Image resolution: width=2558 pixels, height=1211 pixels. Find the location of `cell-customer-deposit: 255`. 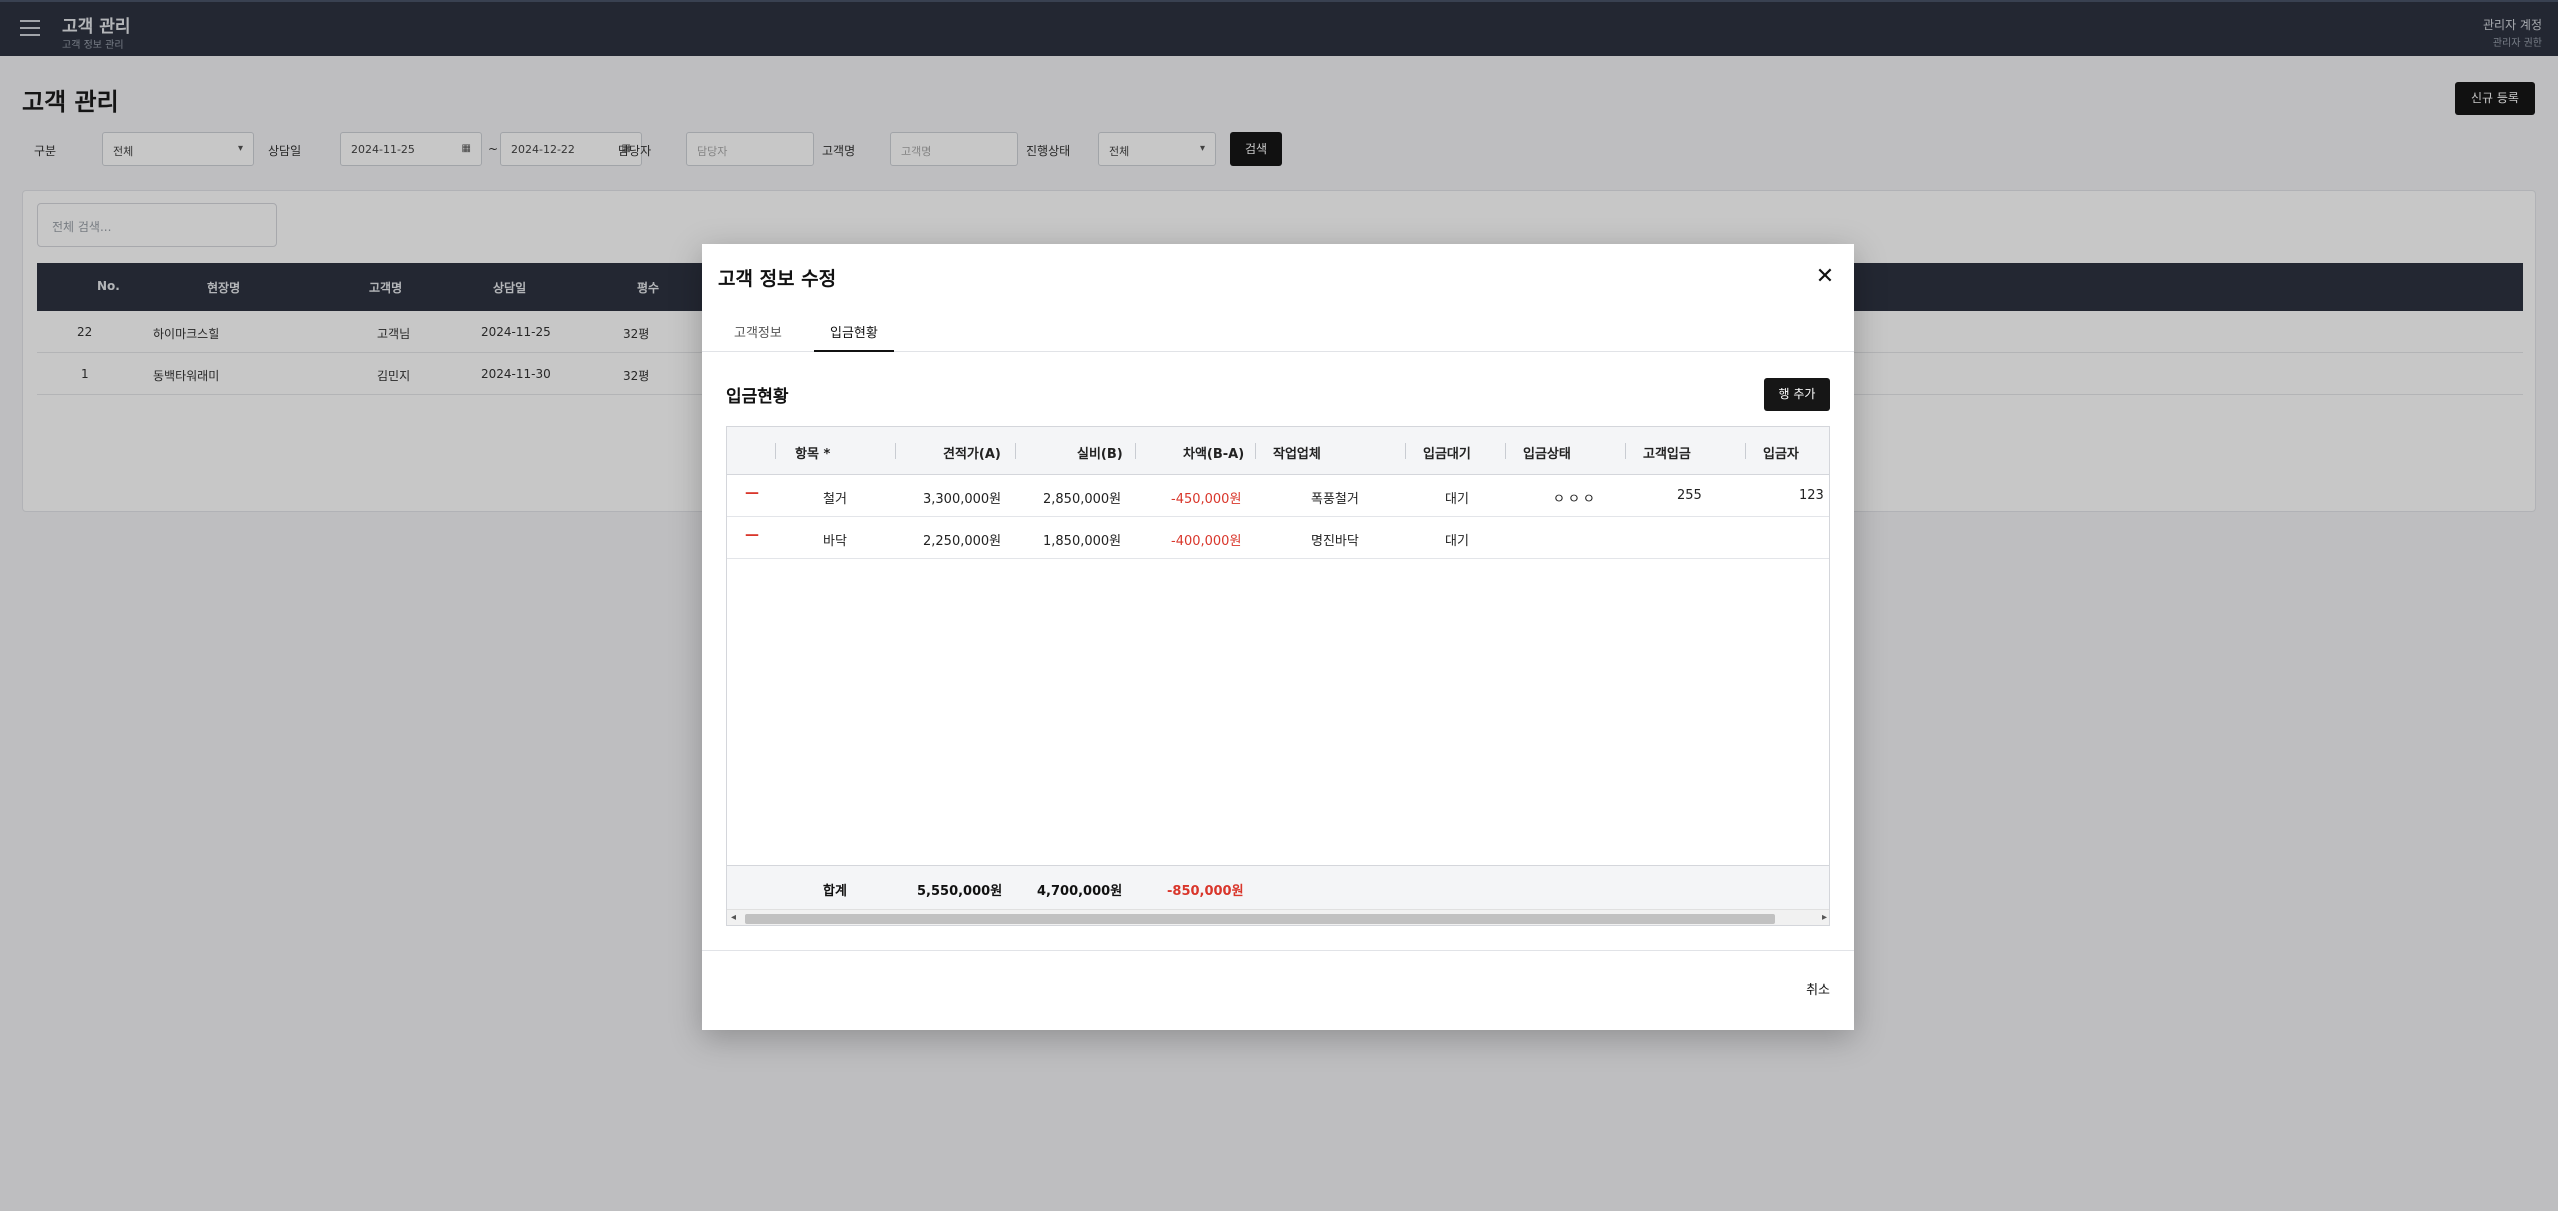

cell-customer-deposit: 255 is located at coordinates (1689, 495).